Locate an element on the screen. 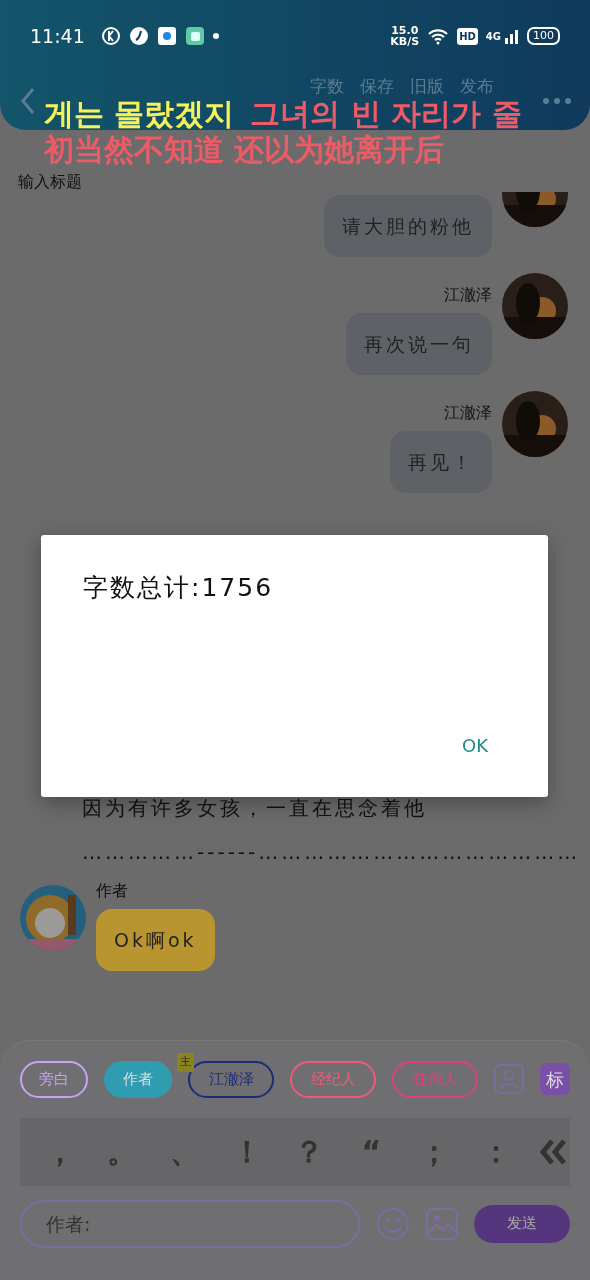  lyric-text: 그녀의 빈 자리가 줄 is located at coordinates (386, 114).